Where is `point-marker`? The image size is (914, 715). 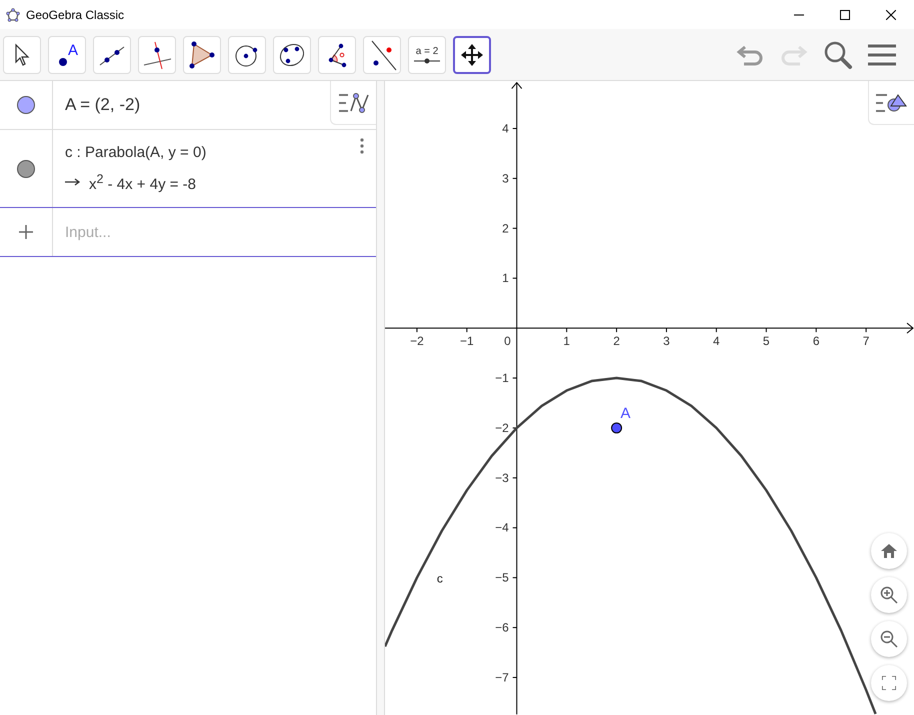
point-marker is located at coordinates (616, 428).